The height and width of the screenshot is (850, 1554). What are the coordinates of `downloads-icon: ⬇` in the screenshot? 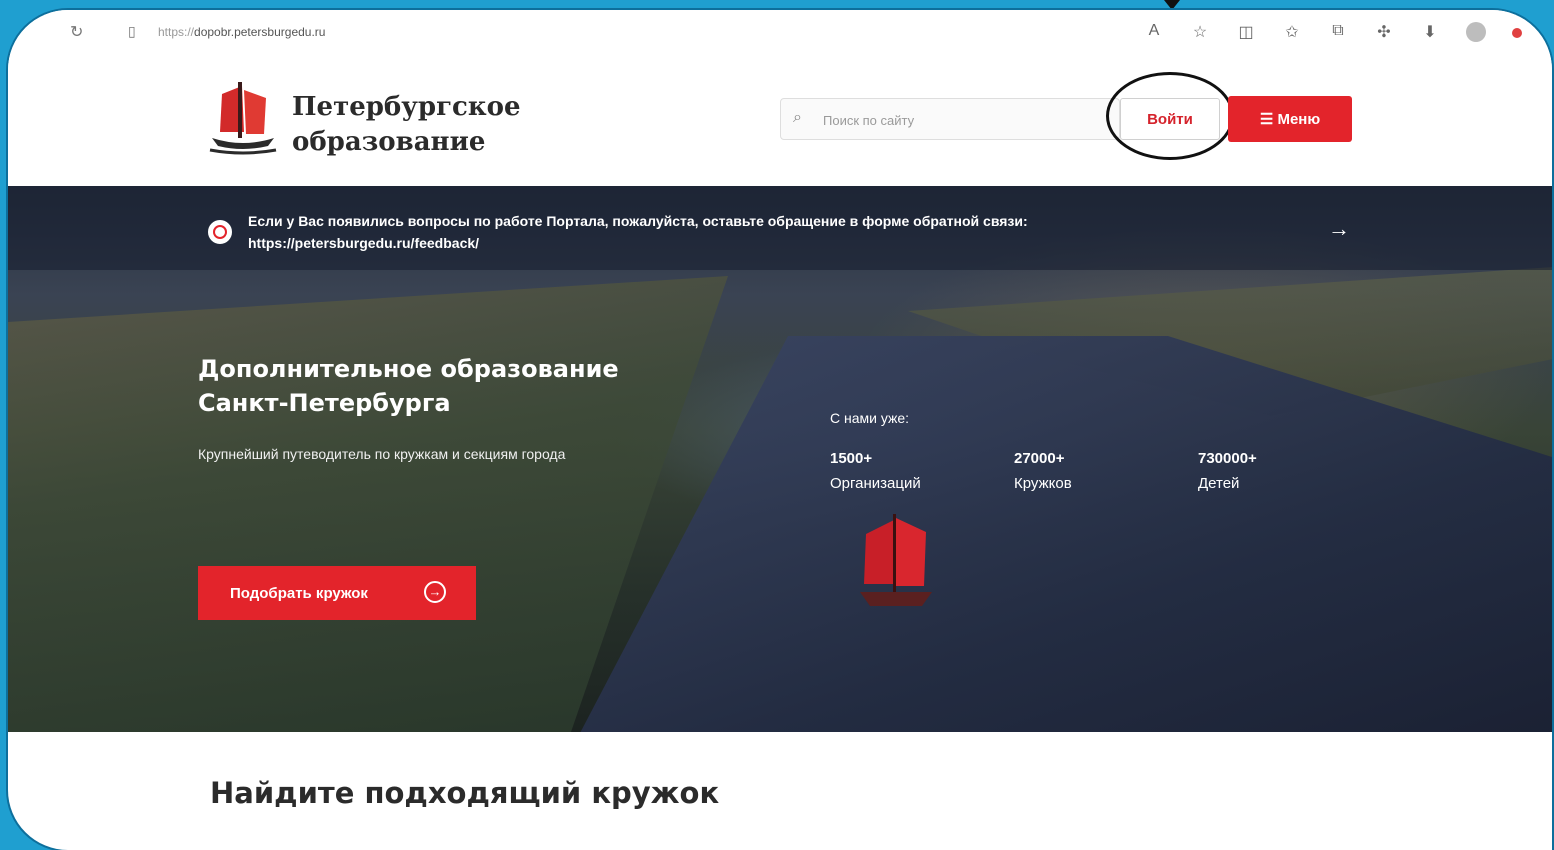 It's located at (1430, 32).